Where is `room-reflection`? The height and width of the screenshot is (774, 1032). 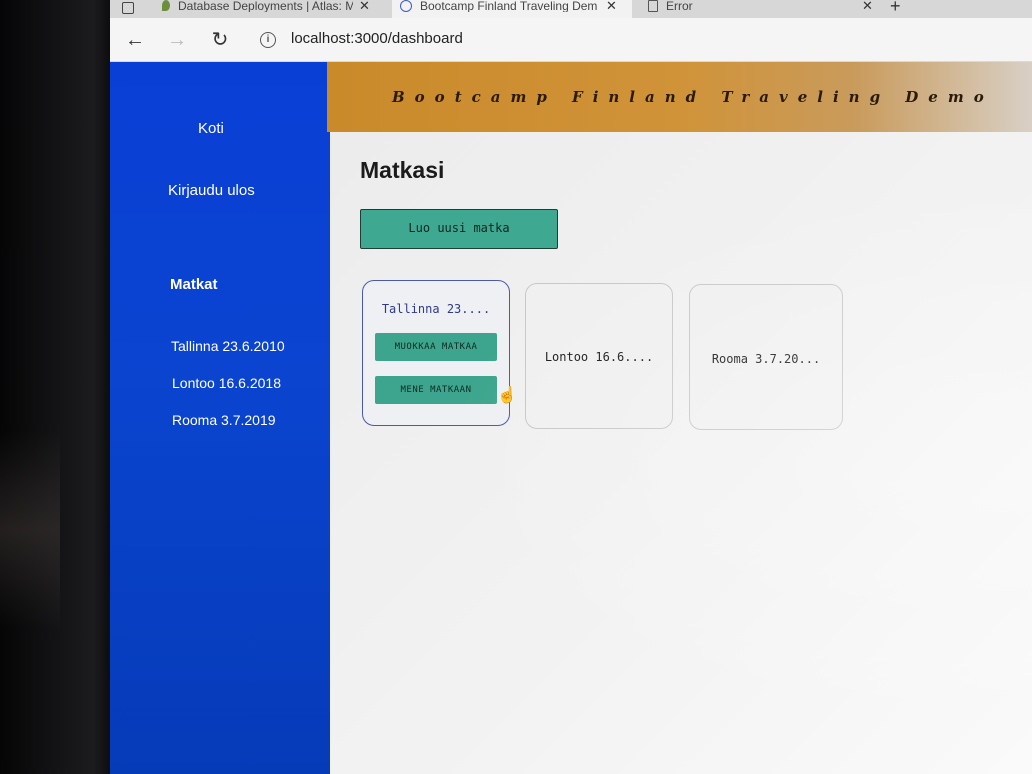 room-reflection is located at coordinates (30, 530).